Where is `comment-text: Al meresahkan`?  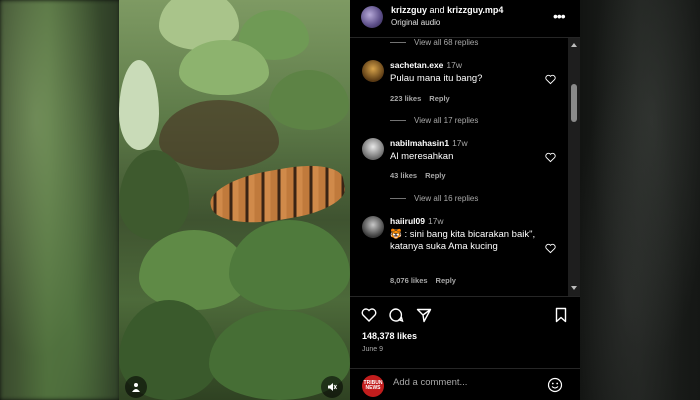 comment-text: Al meresahkan is located at coordinates (422, 156).